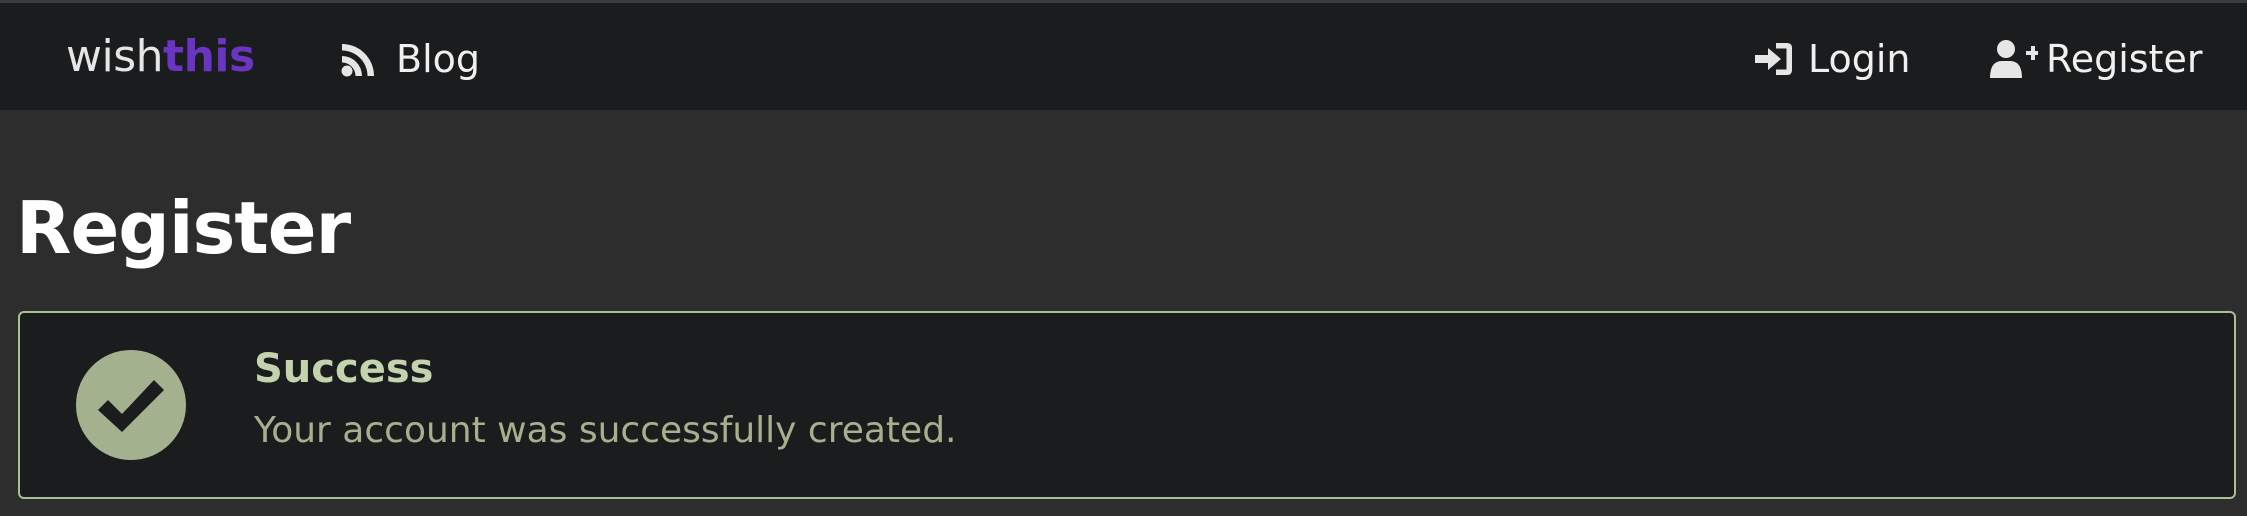 This screenshot has width=2247, height=516. Describe the element at coordinates (183, 228) in the screenshot. I see `page-title: Register` at that location.